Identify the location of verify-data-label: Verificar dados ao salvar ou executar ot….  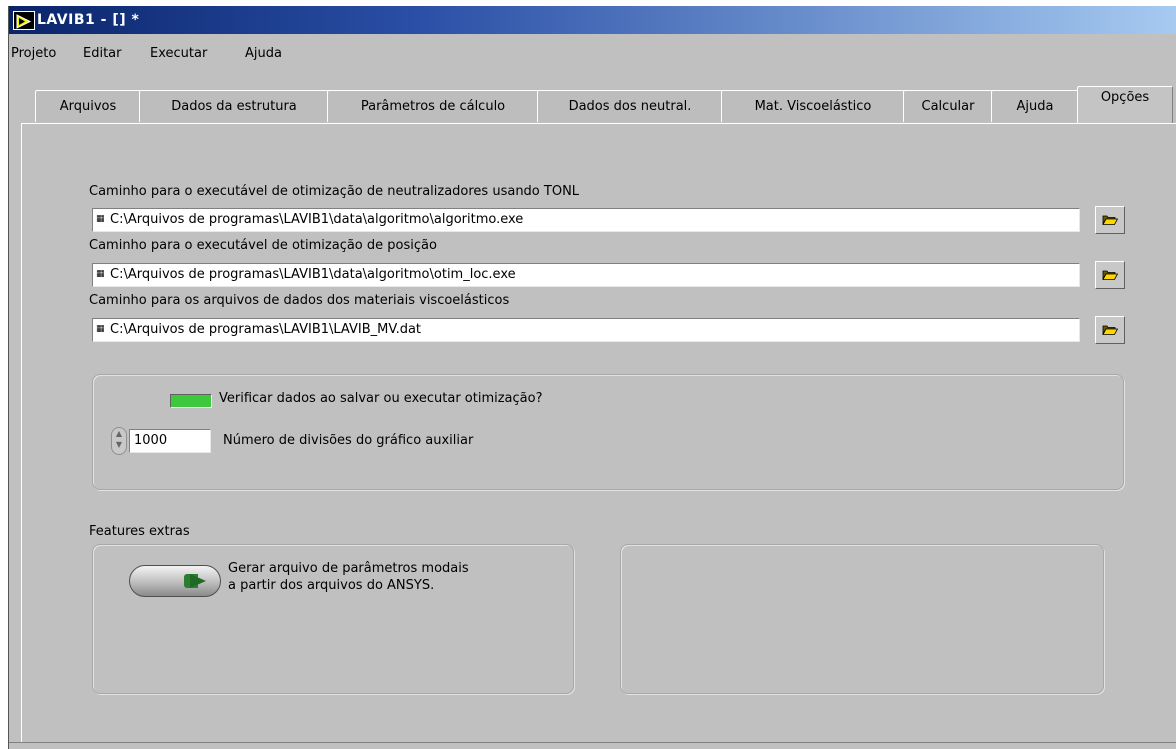
(381, 398).